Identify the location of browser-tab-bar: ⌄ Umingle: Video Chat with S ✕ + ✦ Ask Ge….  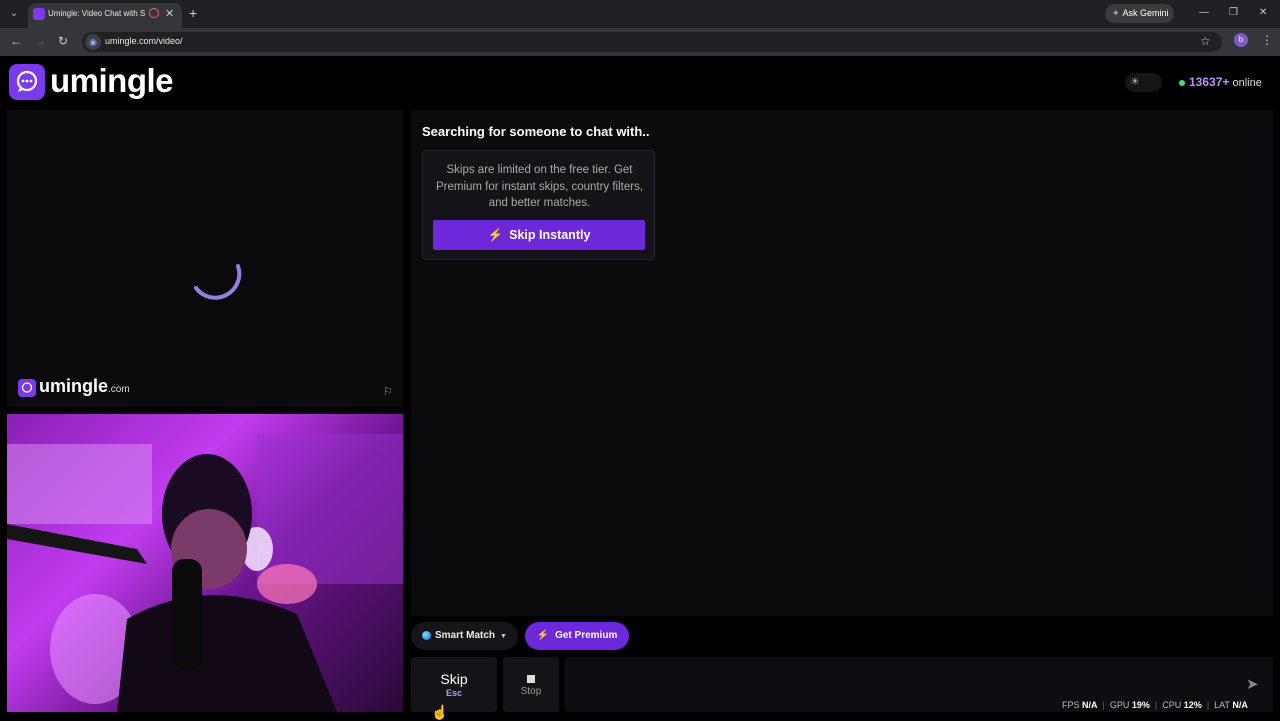
(640, 14).